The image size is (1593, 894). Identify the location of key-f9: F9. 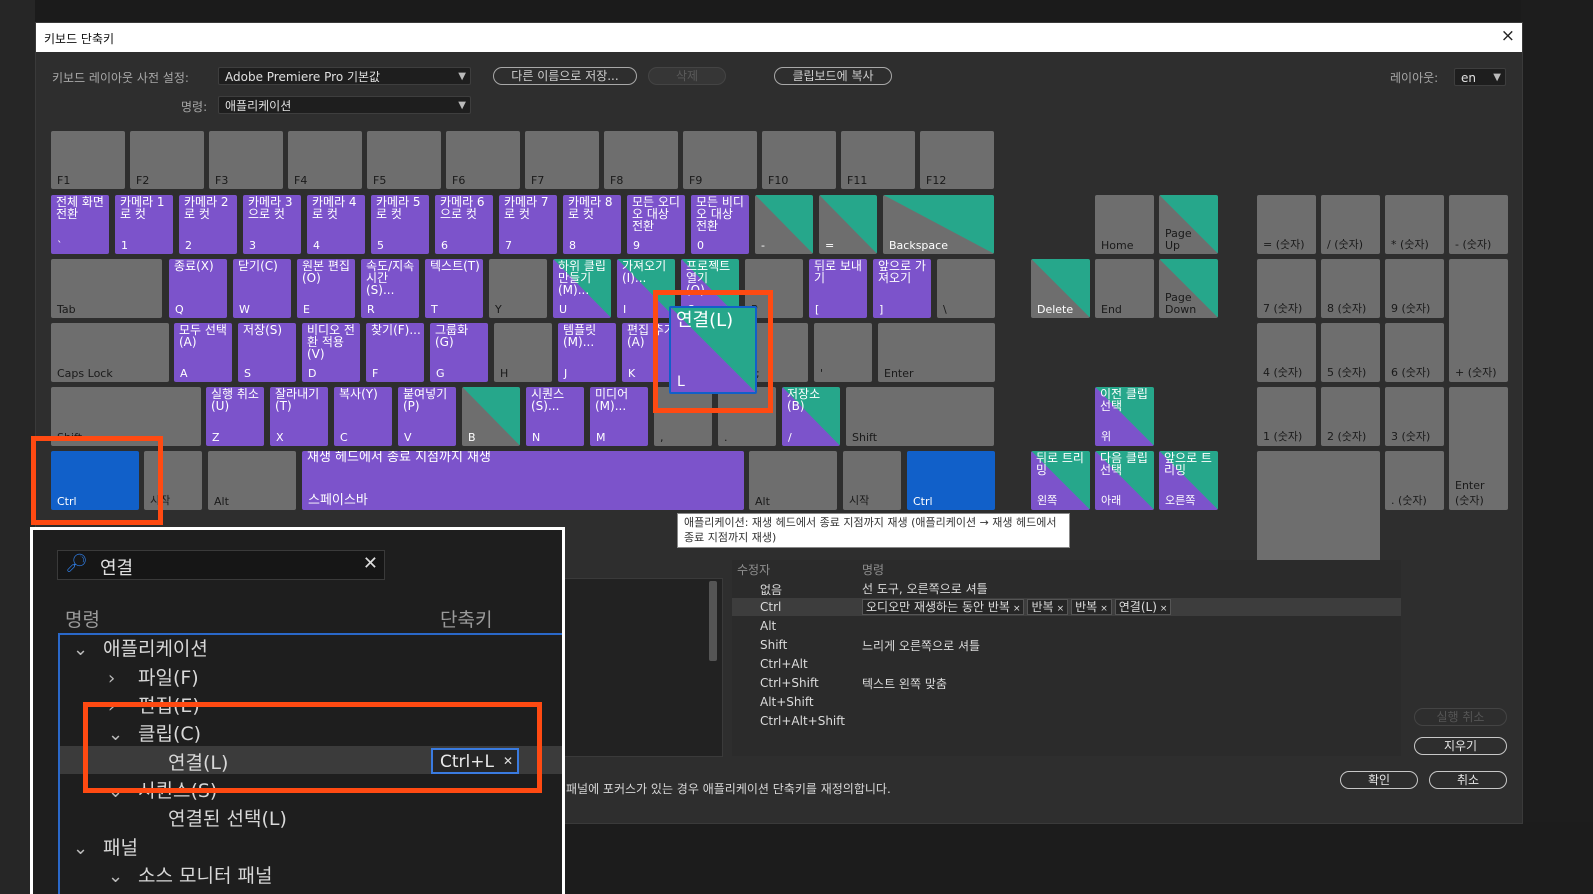
(720, 160).